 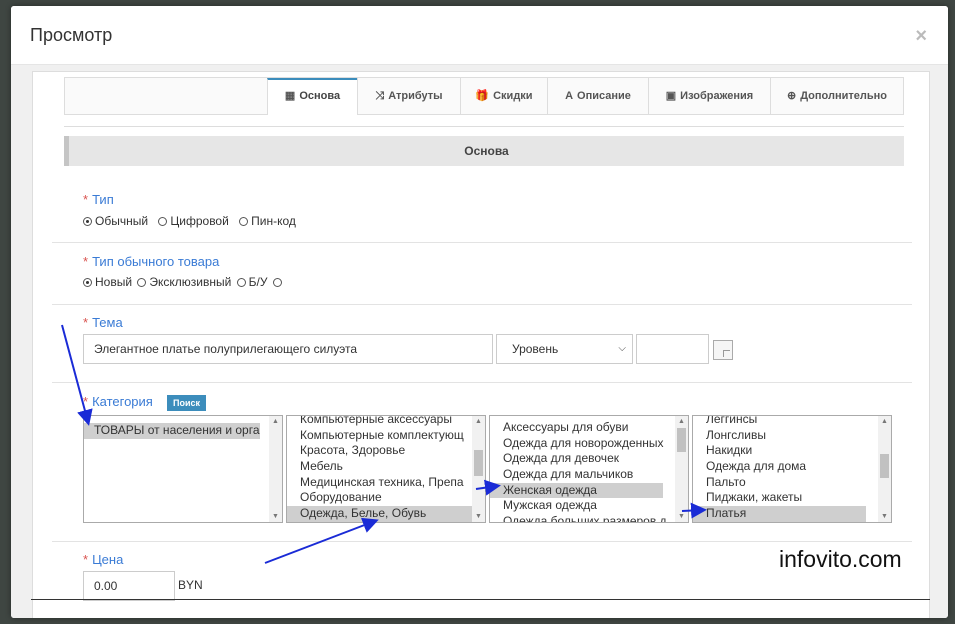 I want to click on divider, so click(x=480, y=599).